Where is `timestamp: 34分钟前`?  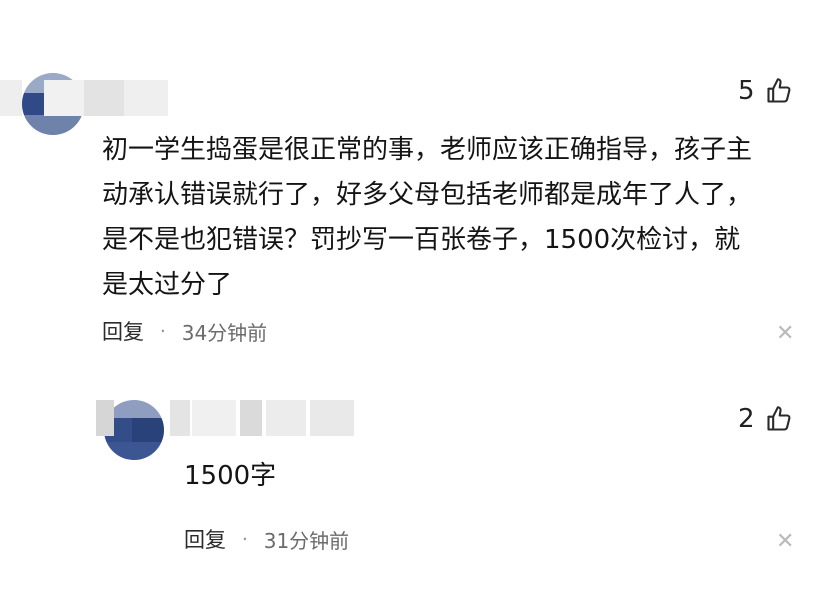 timestamp: 34分钟前 is located at coordinates (224, 332).